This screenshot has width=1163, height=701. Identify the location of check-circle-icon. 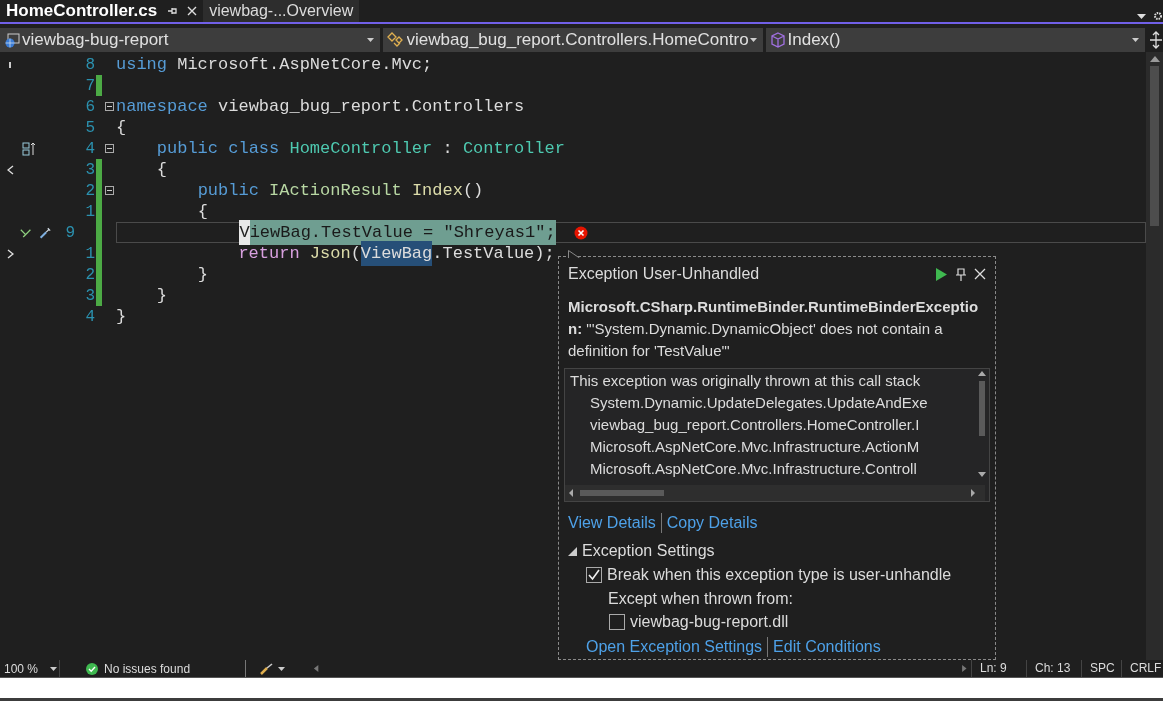
(92, 668).